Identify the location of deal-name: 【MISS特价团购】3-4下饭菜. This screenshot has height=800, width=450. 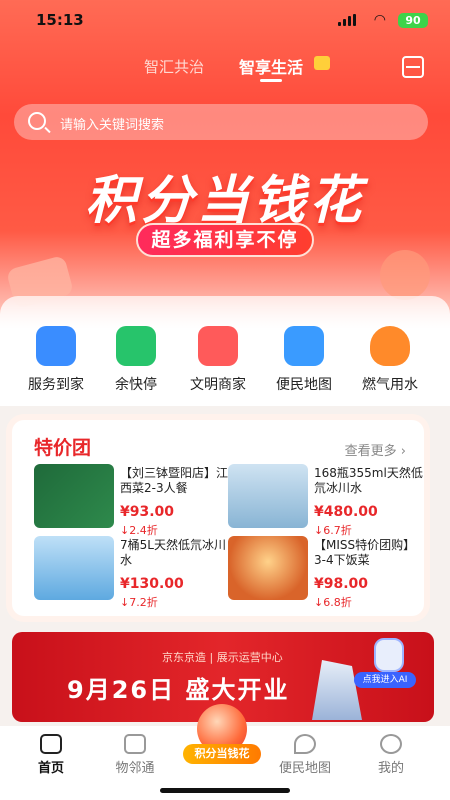
(365, 552).